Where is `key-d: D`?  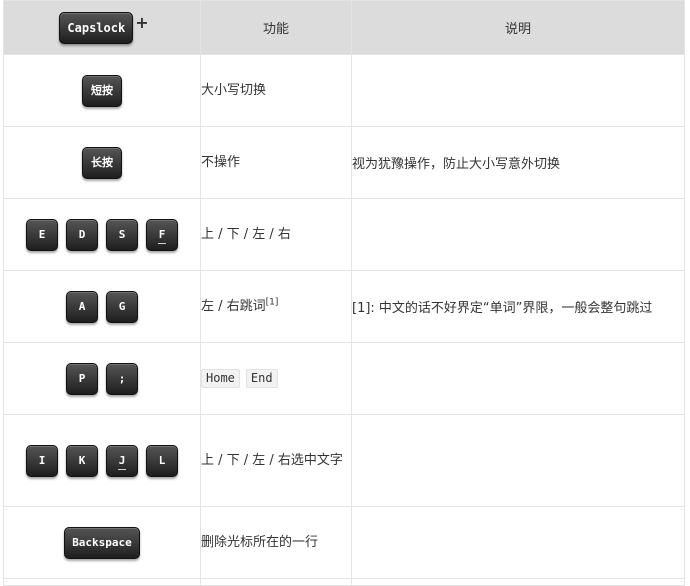 key-d: D is located at coordinates (82, 234).